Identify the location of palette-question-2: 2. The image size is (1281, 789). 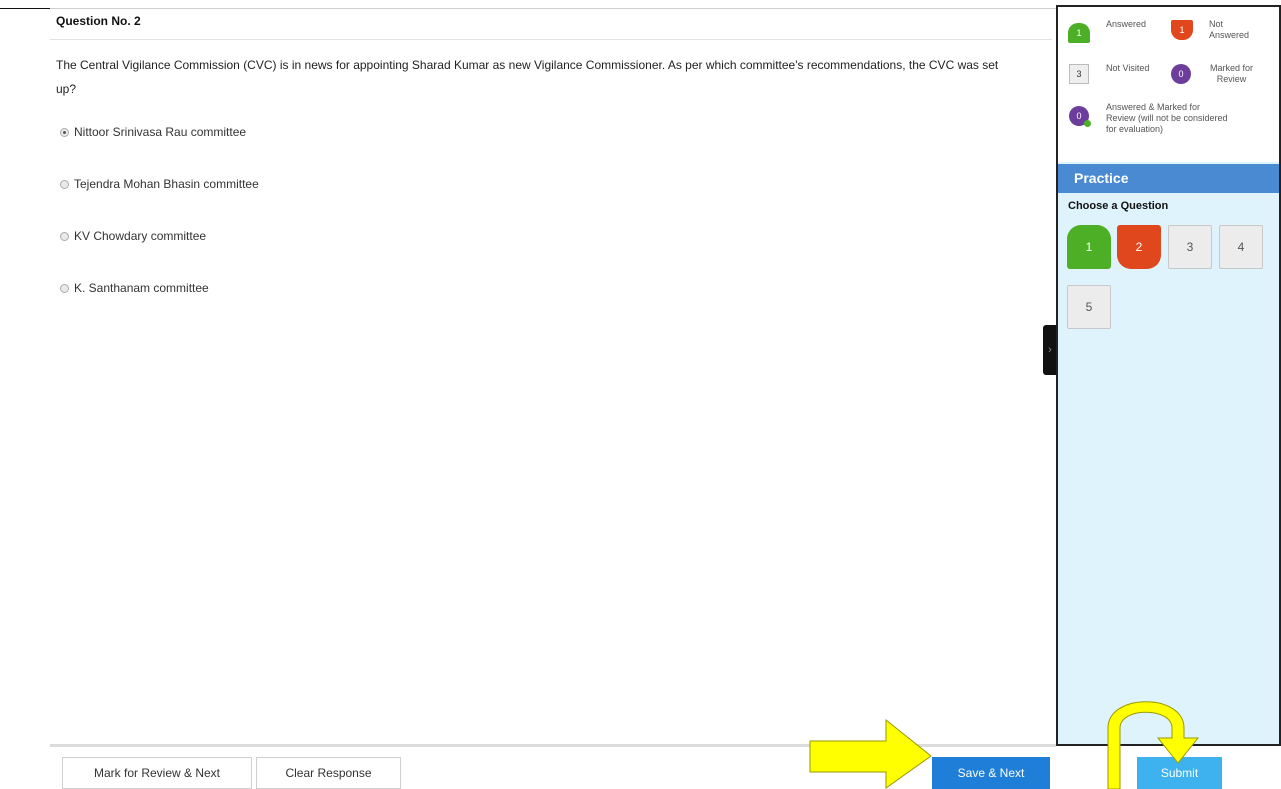
(1139, 247).